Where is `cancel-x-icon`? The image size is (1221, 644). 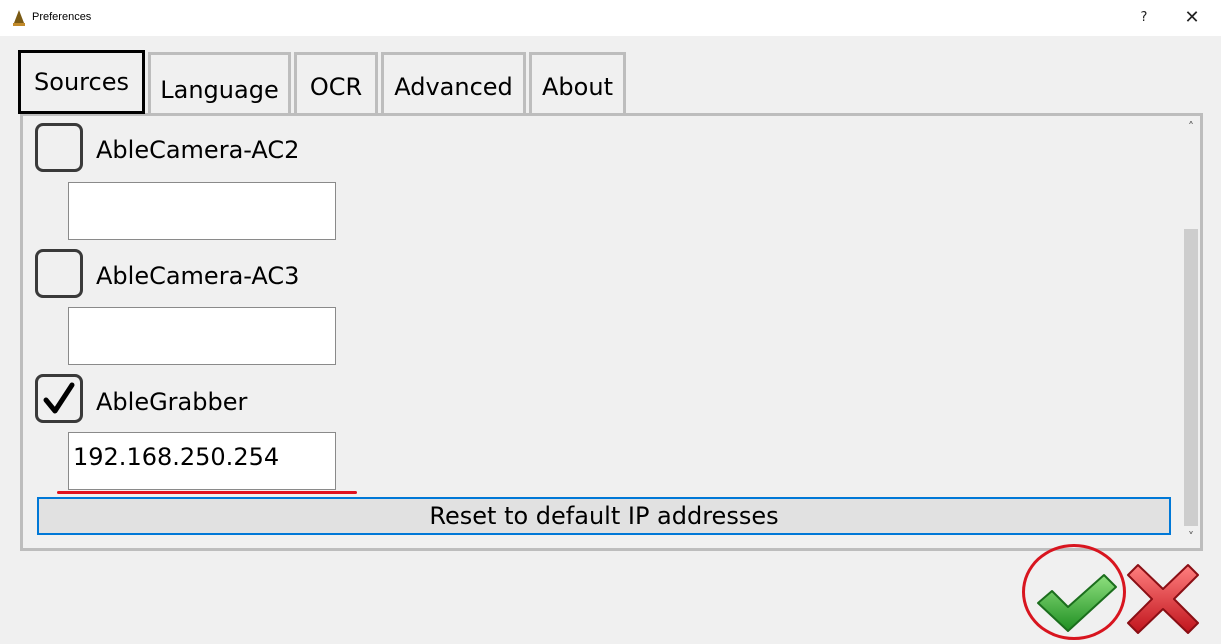 cancel-x-icon is located at coordinates (1163, 599).